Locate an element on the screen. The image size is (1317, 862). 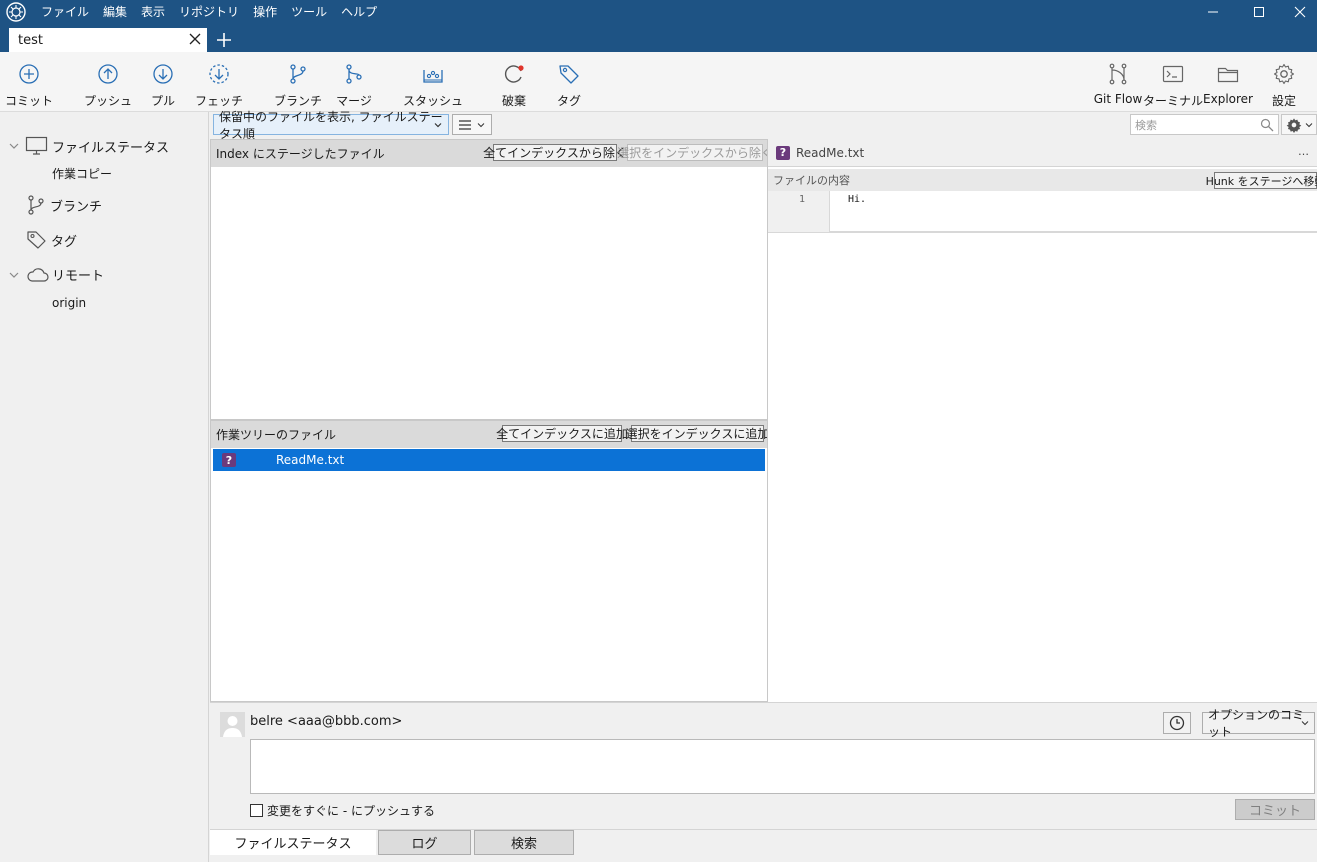
pull-icon is located at coordinates (163, 74).